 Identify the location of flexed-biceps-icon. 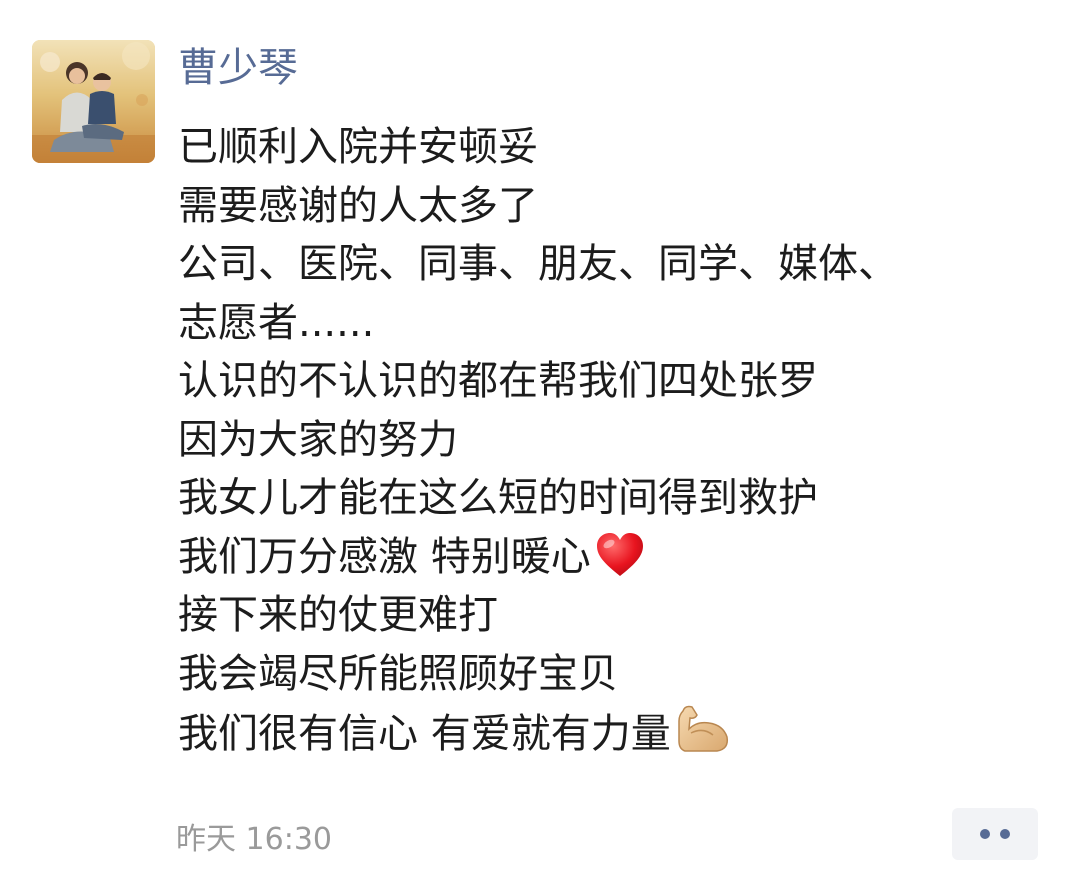
(703, 737).